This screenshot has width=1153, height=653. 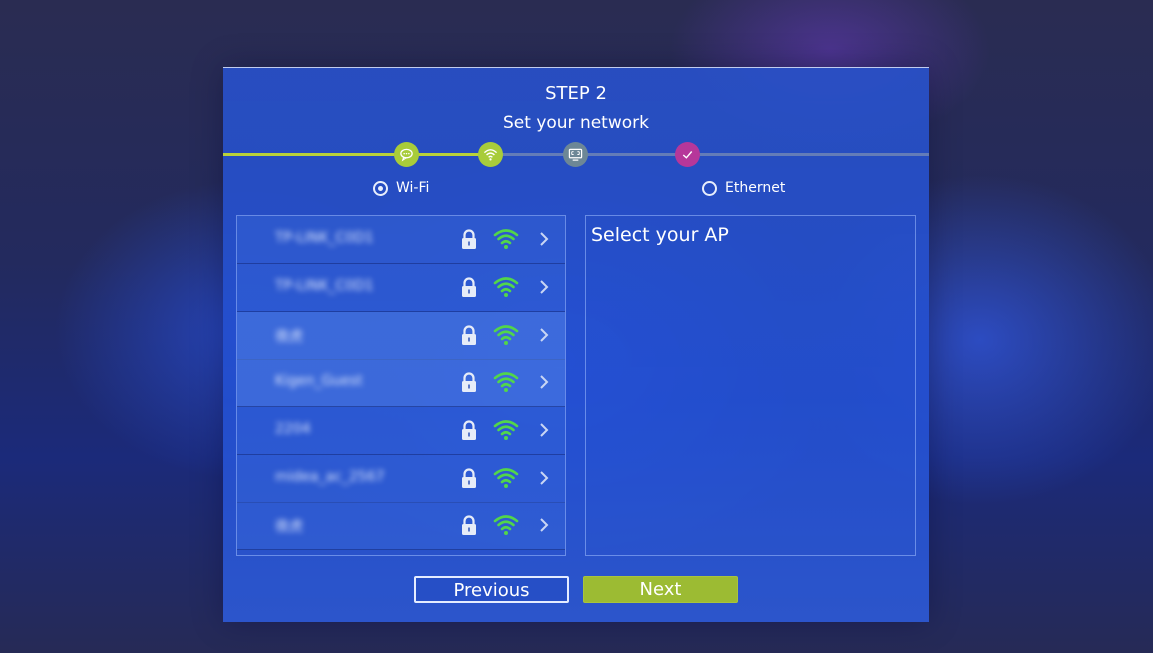 What do you see at coordinates (401, 479) in the screenshot?
I see `ap-list-item: midea_ac_2567` at bounding box center [401, 479].